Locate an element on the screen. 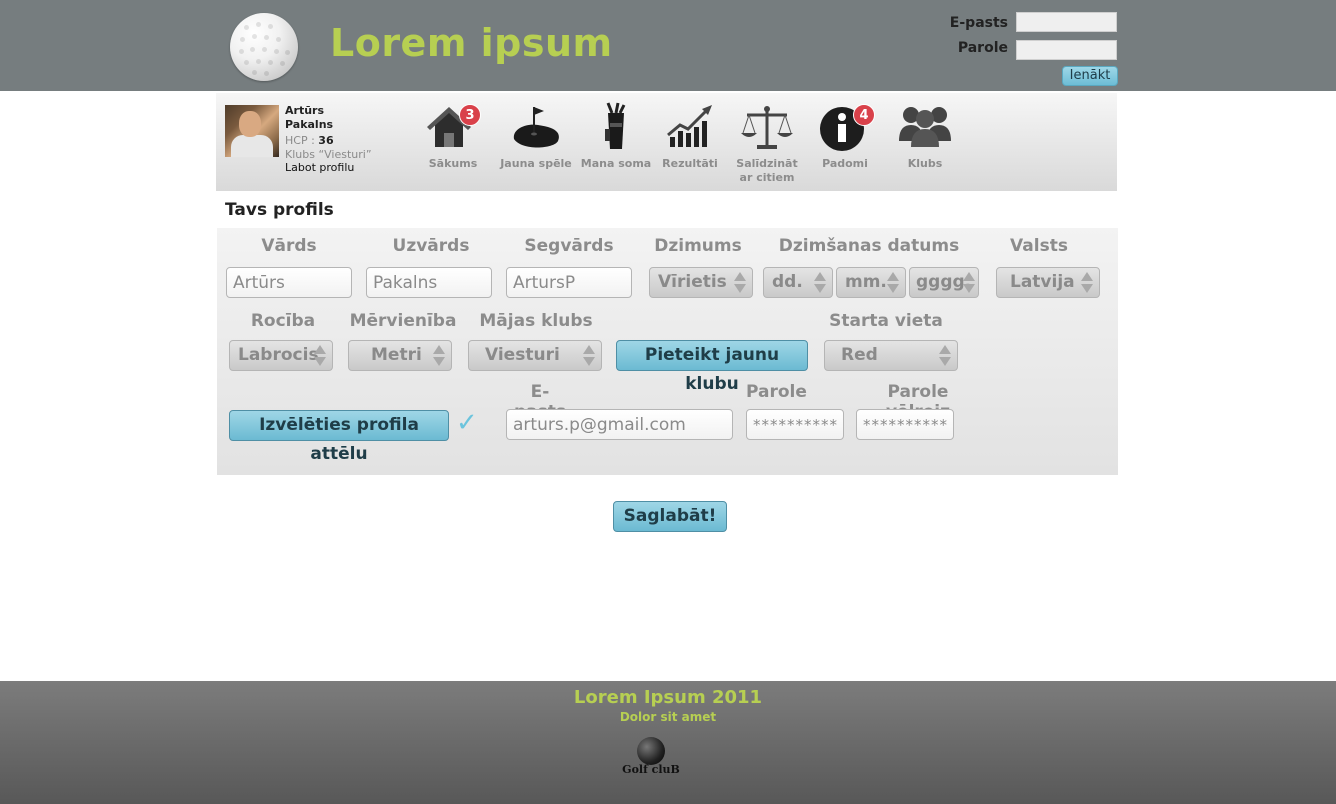 This screenshot has height=804, width=1336. register-club-button: Pieteikt jaunu klubu is located at coordinates (712, 367).